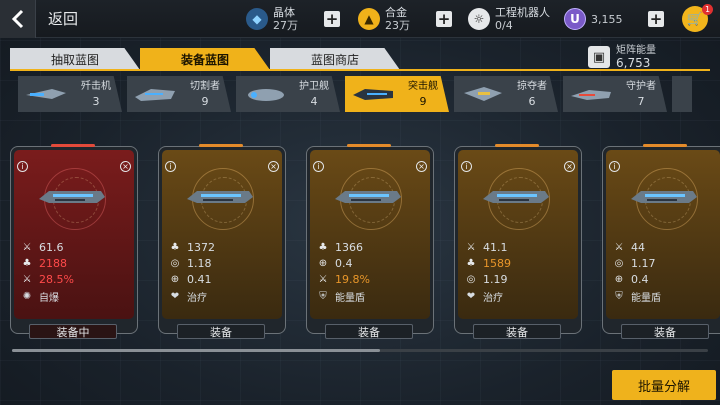 The width and height of the screenshot is (720, 405). Describe the element at coordinates (285, 25) in the screenshot. I see `crystal-value: 27万` at that location.